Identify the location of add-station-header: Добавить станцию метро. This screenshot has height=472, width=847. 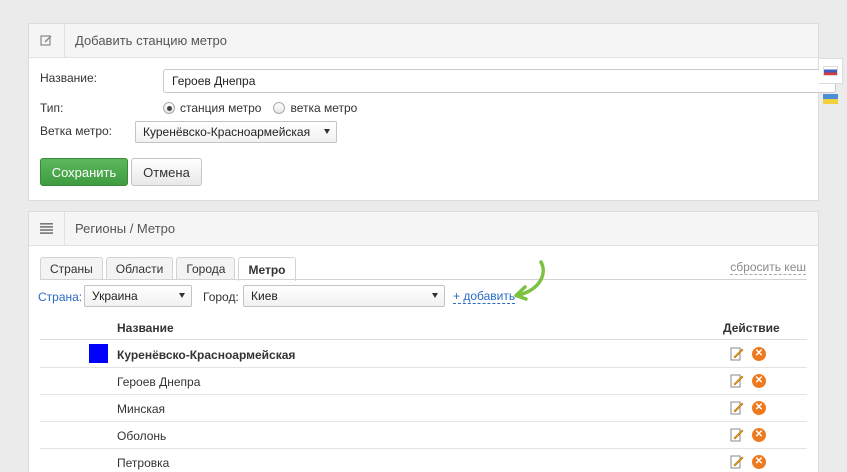
(423, 40).